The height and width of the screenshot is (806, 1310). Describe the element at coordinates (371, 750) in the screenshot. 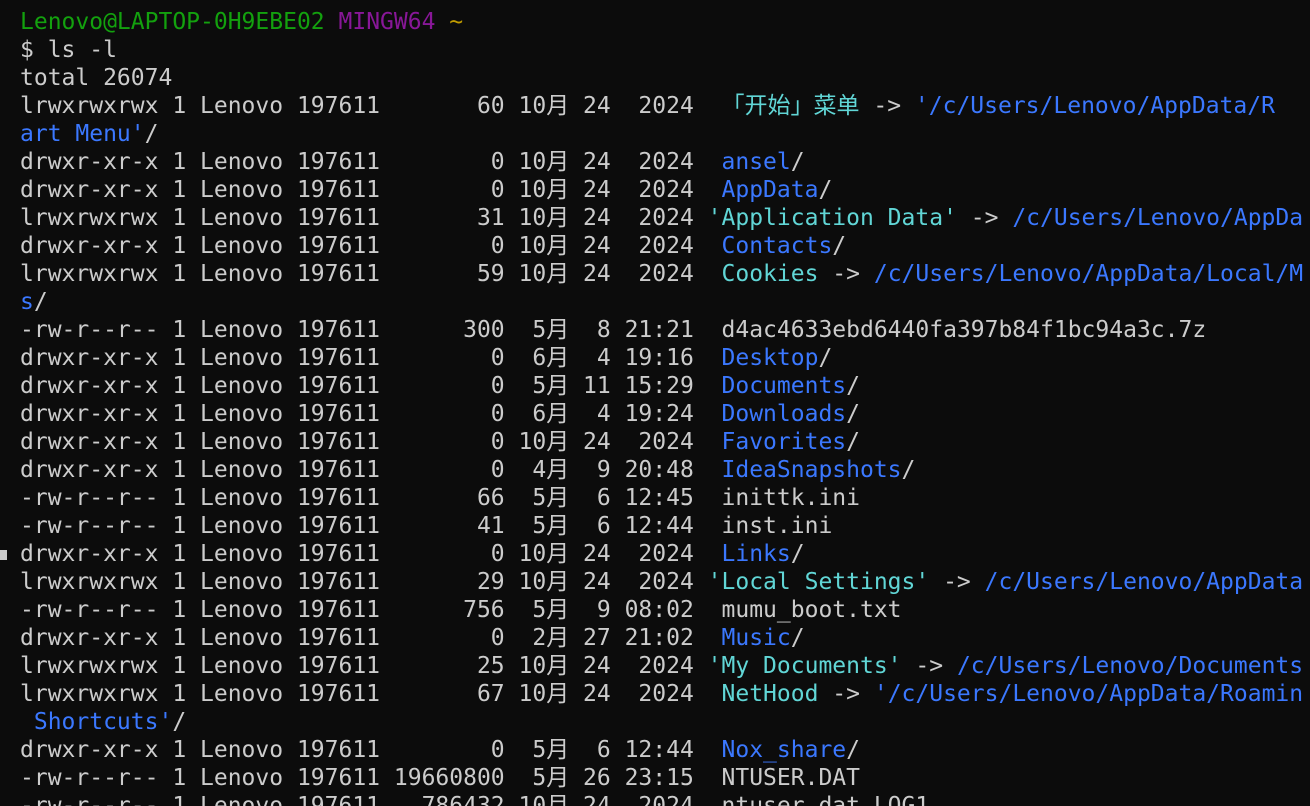

I see `terminal-text-span: drwxr-xr-x 1 Lenovo 197611 0 5月 6 12:44` at that location.